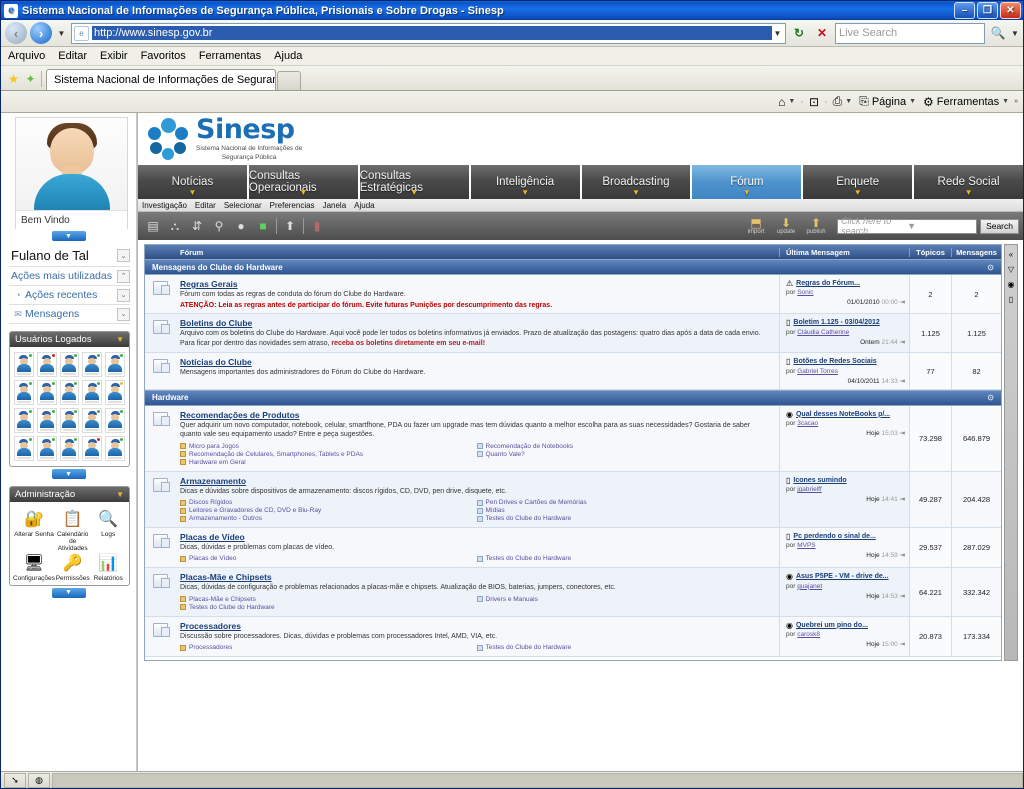 Image resolution: width=1024 pixels, height=789 pixels. What do you see at coordinates (807, 423) in the screenshot?
I see `author-link: 3cacao` at bounding box center [807, 423].